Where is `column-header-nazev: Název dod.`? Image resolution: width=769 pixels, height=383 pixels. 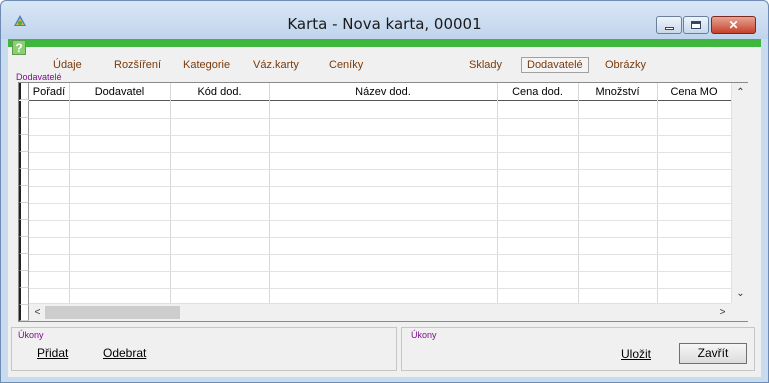 column-header-nazev: Název dod. is located at coordinates (383, 92).